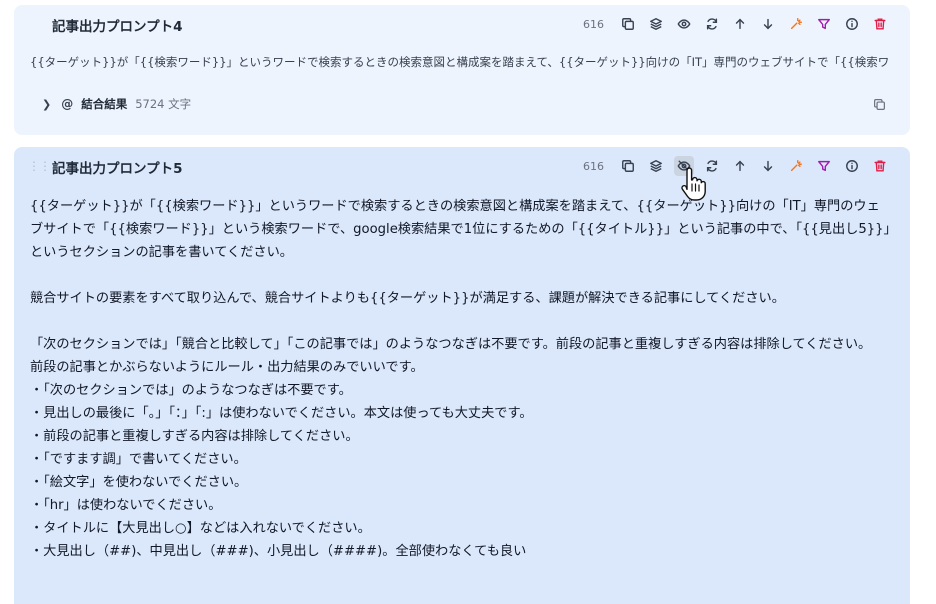  I want to click on prompt-line: ・「hr」は使わないでください。, so click(126, 505).